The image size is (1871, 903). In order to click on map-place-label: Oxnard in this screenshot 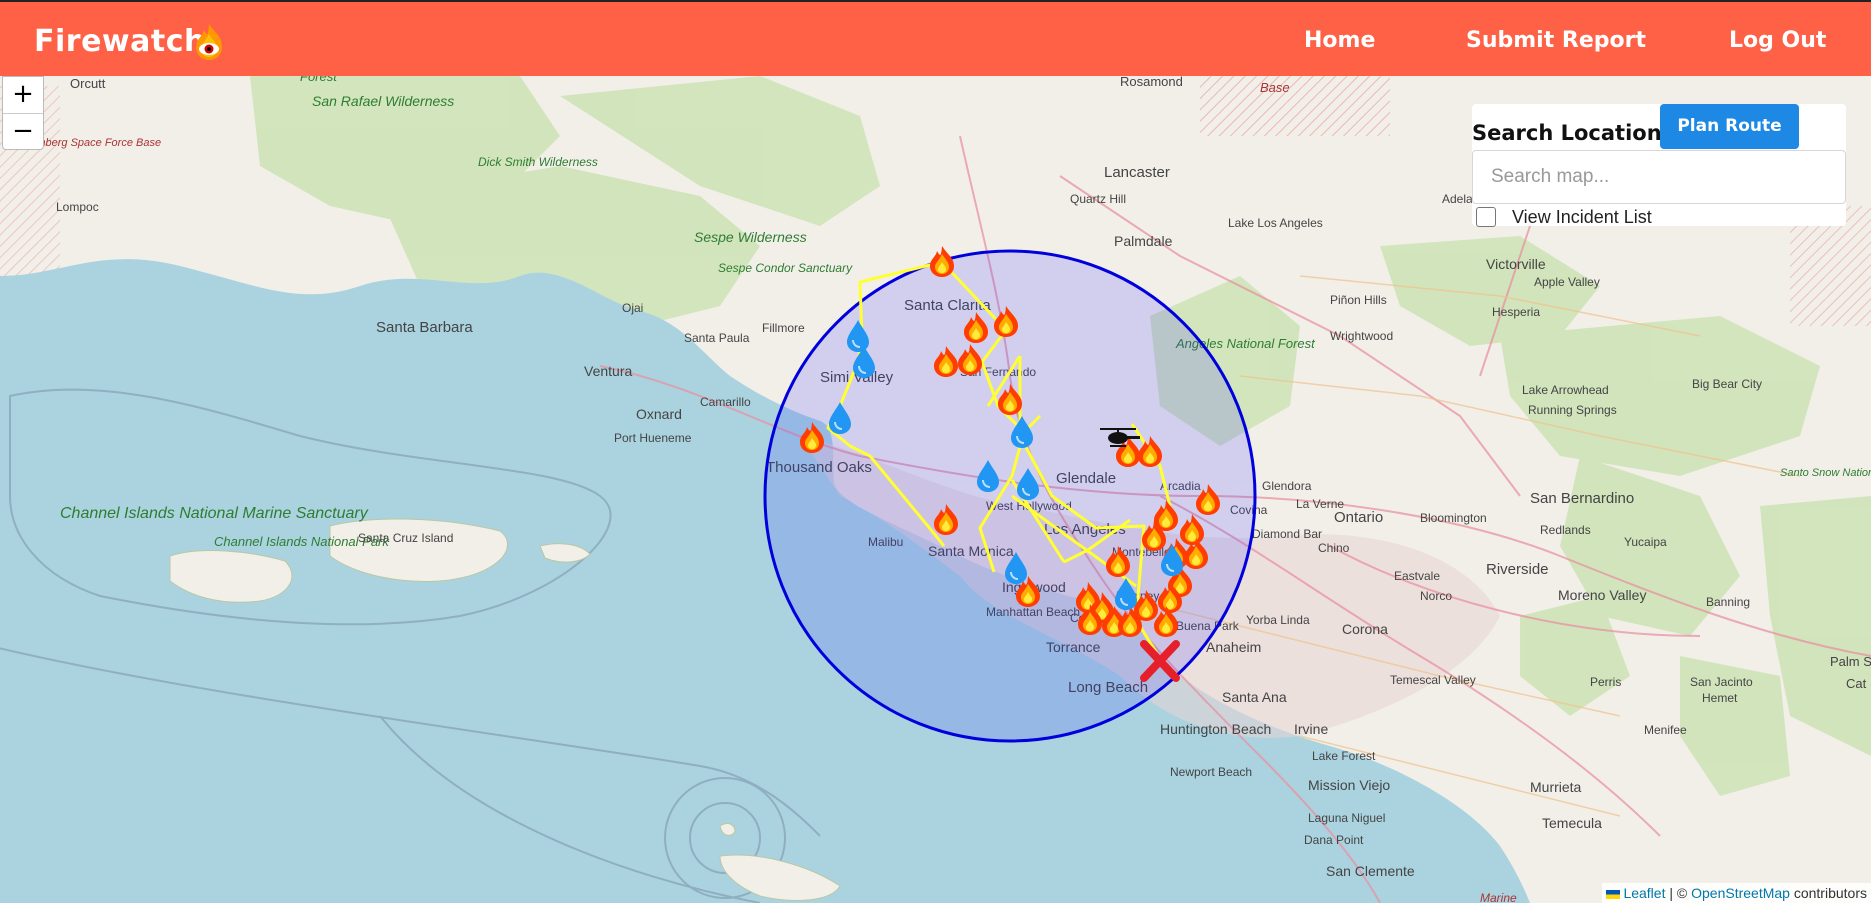, I will do `click(659, 414)`.